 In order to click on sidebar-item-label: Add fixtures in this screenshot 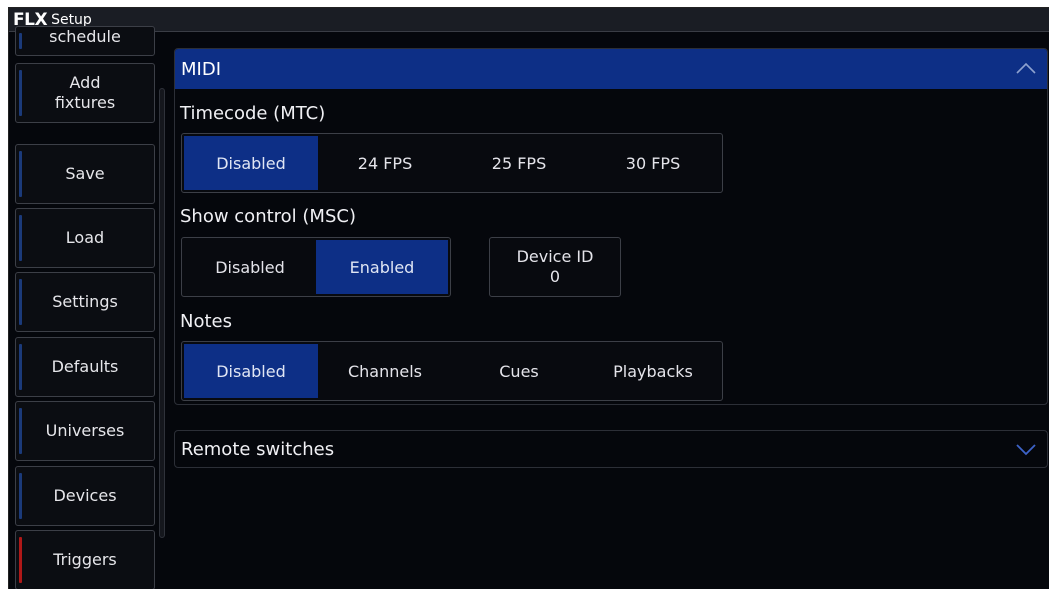, I will do `click(85, 92)`.